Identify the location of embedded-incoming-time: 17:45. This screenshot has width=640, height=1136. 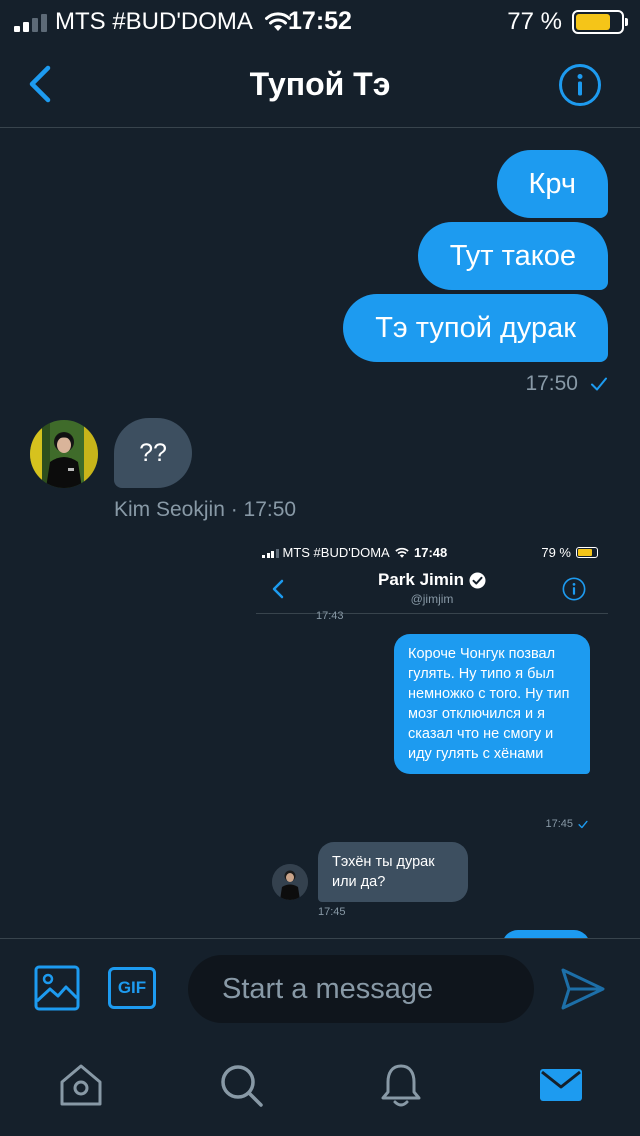
(332, 912).